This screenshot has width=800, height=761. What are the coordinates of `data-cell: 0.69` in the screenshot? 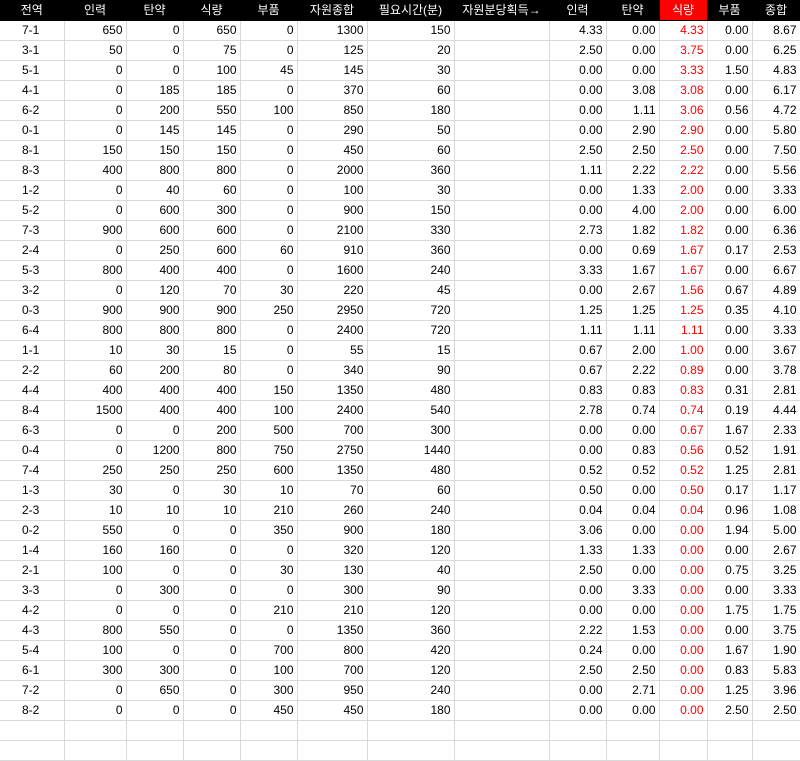 It's located at (633, 250).